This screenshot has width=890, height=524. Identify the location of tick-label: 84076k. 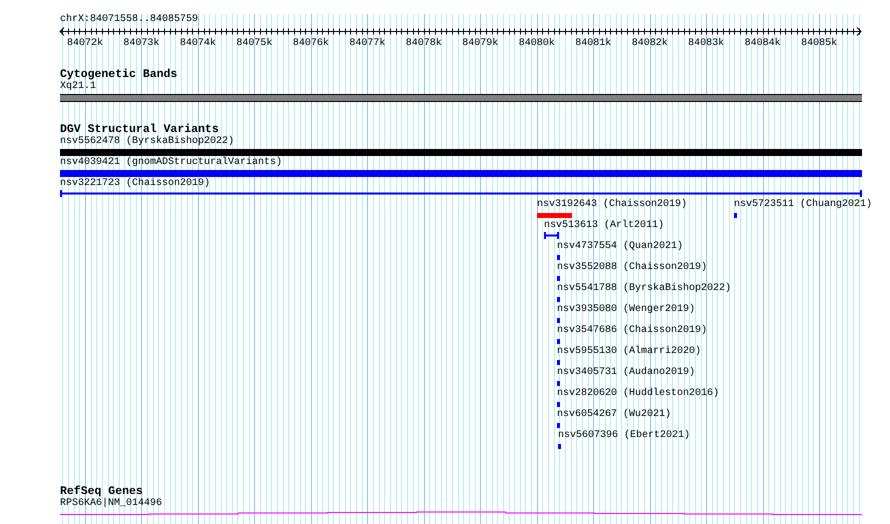
(310, 43).